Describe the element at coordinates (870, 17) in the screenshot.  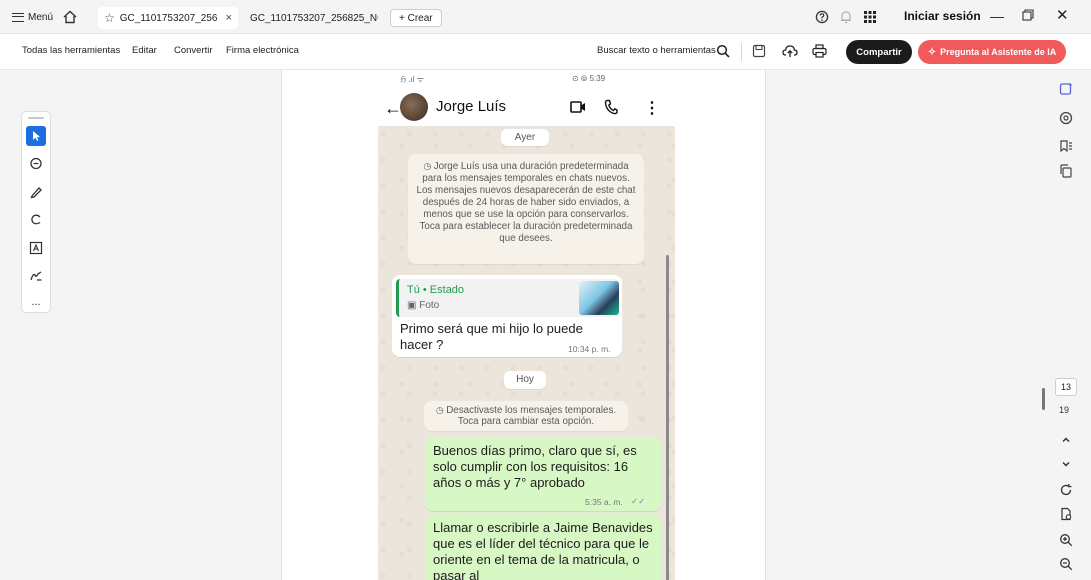
I see `apps-grid-icon` at that location.